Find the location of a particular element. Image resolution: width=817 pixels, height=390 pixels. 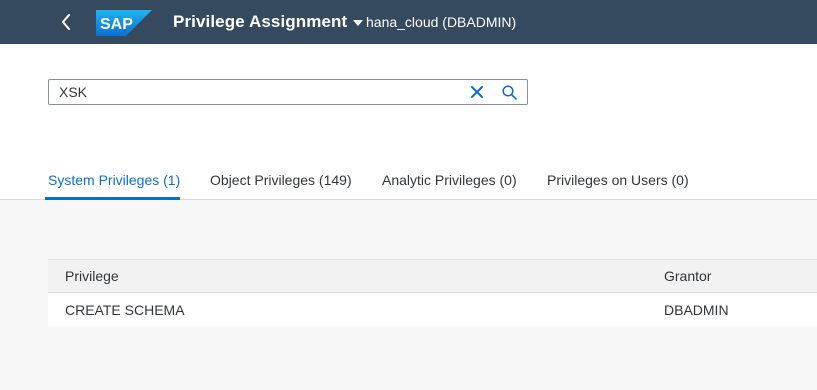

search-field is located at coordinates (288, 92).